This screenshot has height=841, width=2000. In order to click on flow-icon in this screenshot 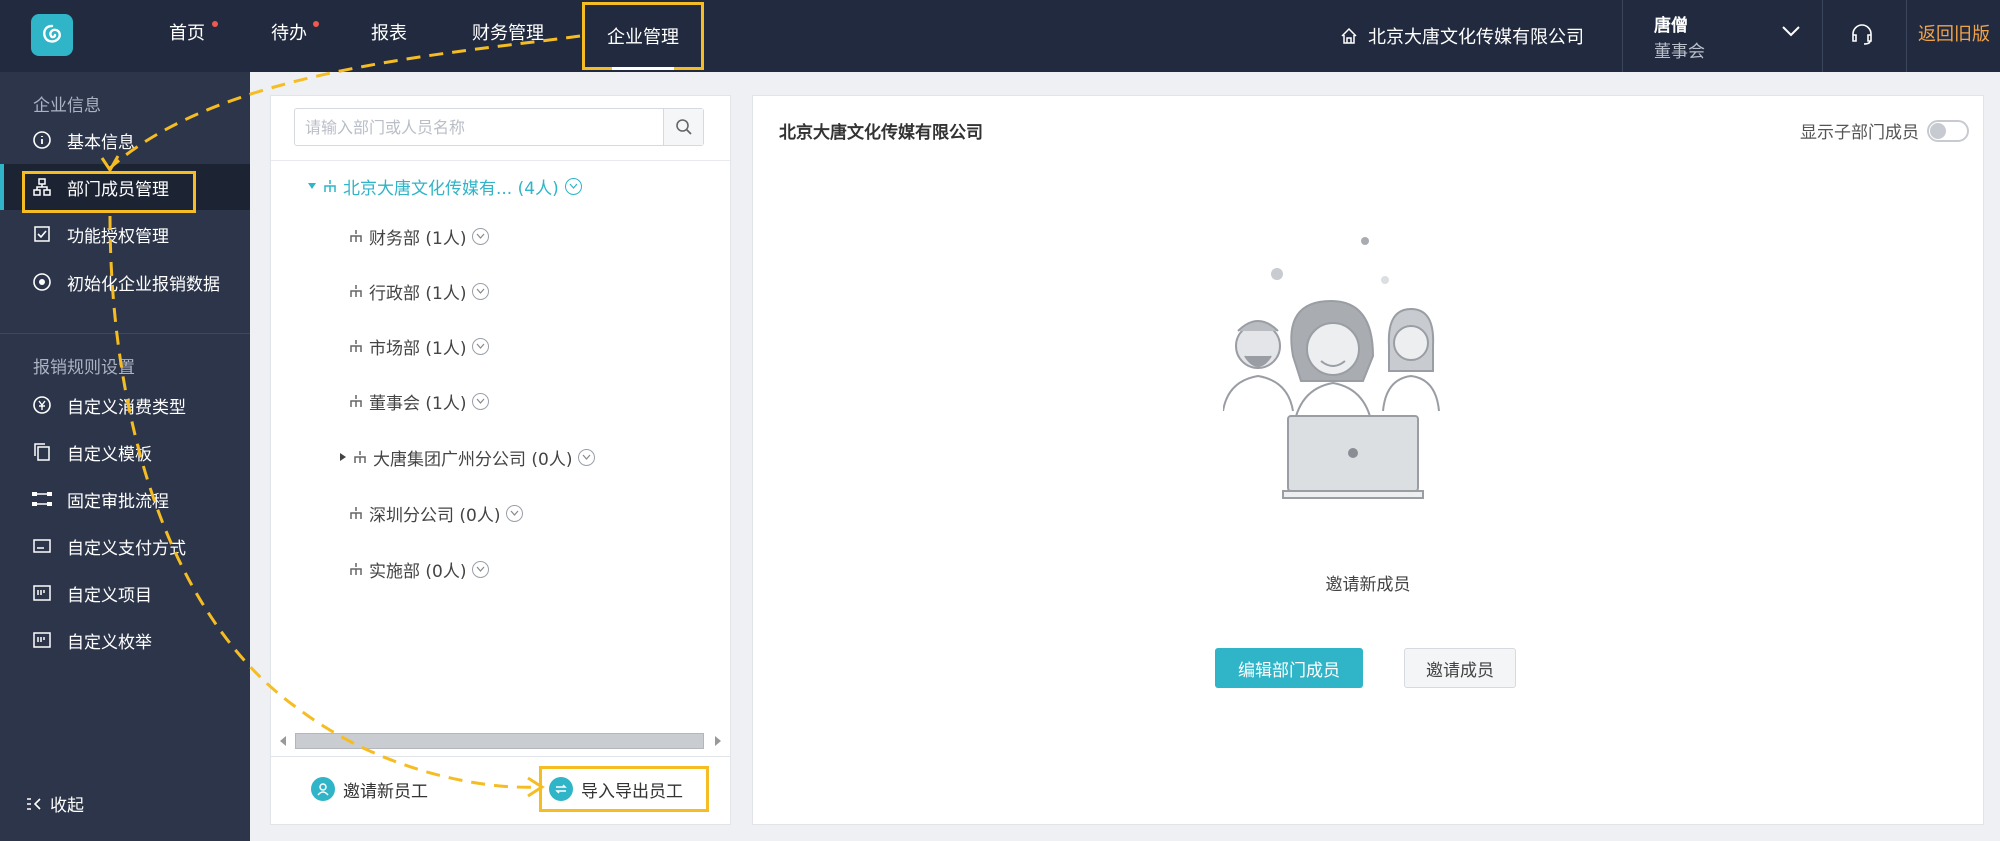, I will do `click(42, 499)`.